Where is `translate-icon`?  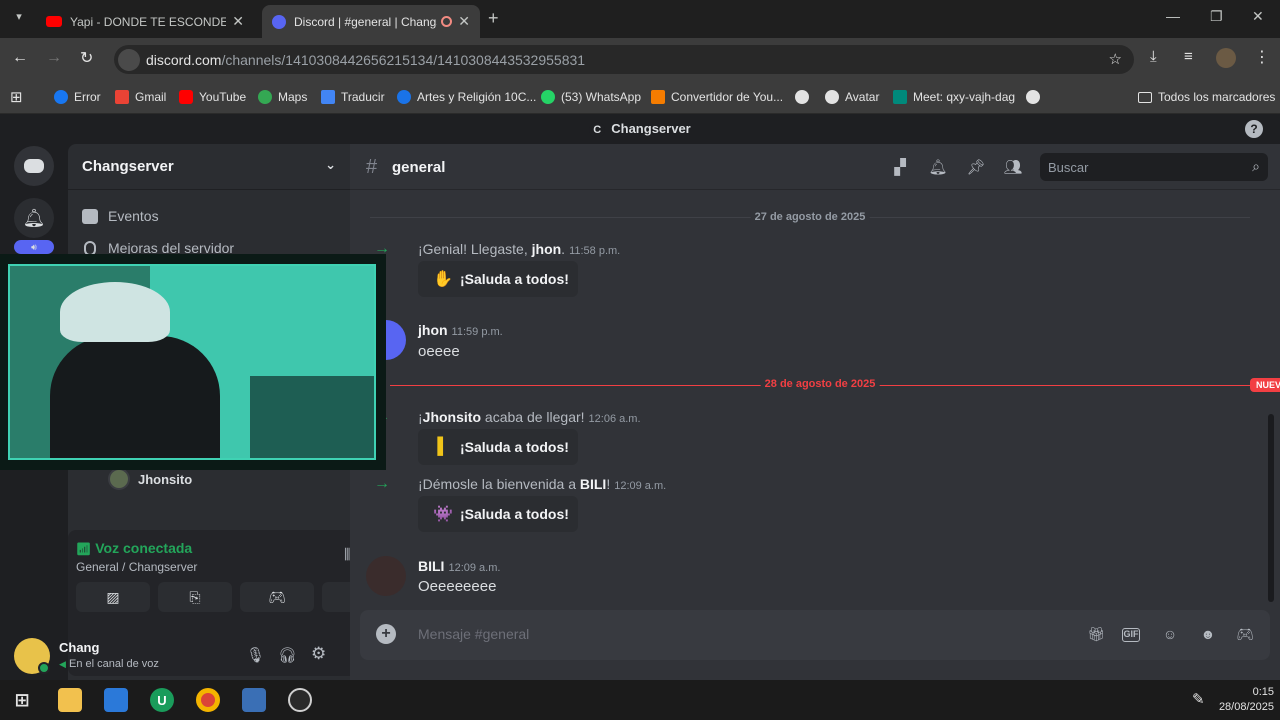 translate-icon is located at coordinates (328, 97).